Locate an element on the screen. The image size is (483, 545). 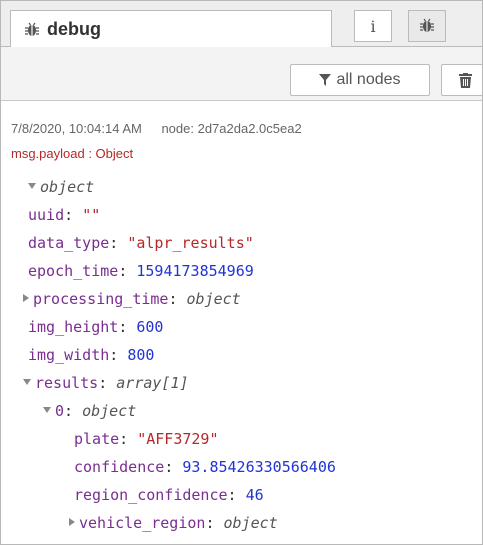
message-timestamp: 7/8/2020, 10:04:14 AM is located at coordinates (76, 128).